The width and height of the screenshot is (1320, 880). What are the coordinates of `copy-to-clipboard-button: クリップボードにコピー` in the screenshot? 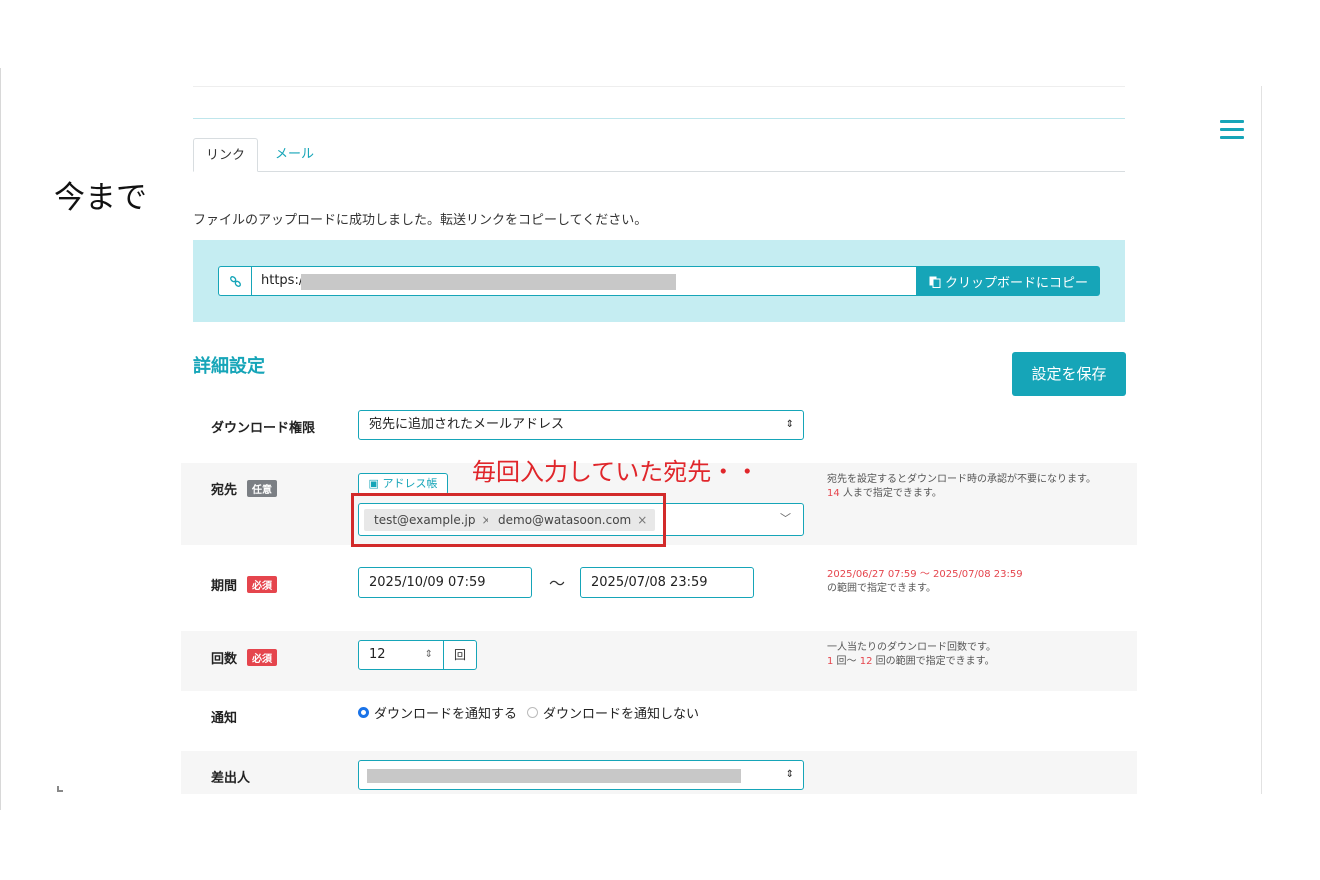 It's located at (1008, 281).